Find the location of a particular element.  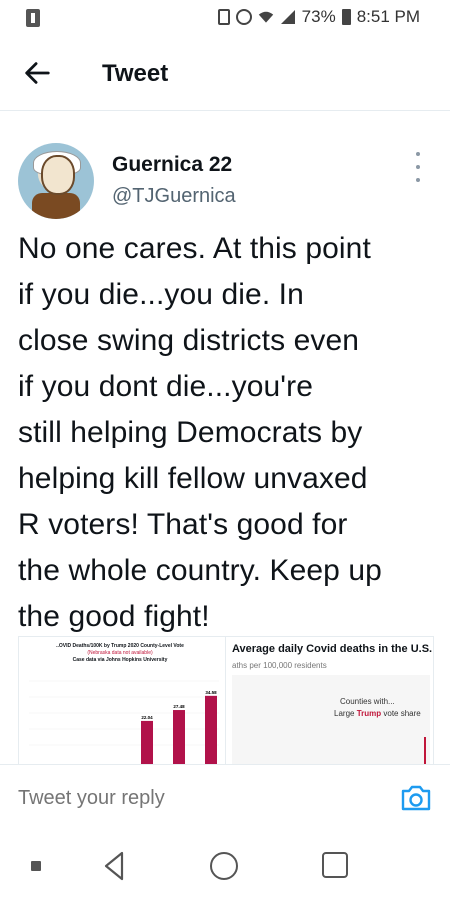

vibrate-icon is located at coordinates (223, 17).